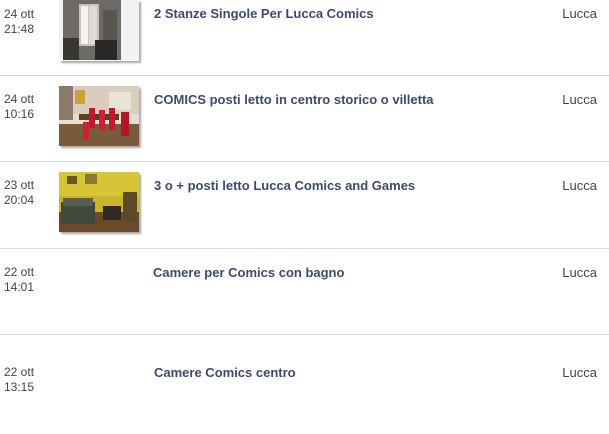  What do you see at coordinates (19, 29) in the screenshot?
I see `listing-time: 21:48` at bounding box center [19, 29].